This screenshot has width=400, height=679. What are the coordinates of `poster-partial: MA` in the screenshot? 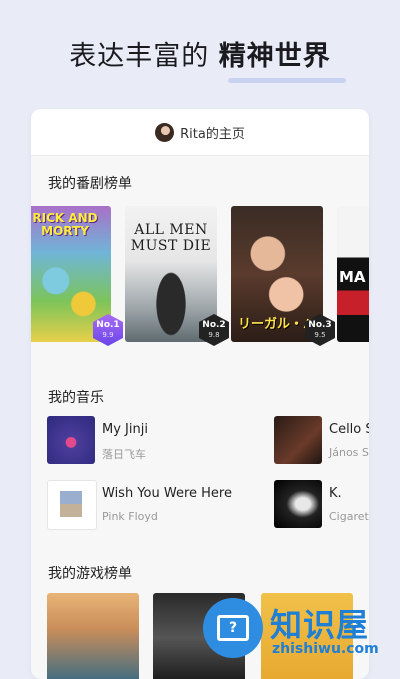 It's located at (353, 274).